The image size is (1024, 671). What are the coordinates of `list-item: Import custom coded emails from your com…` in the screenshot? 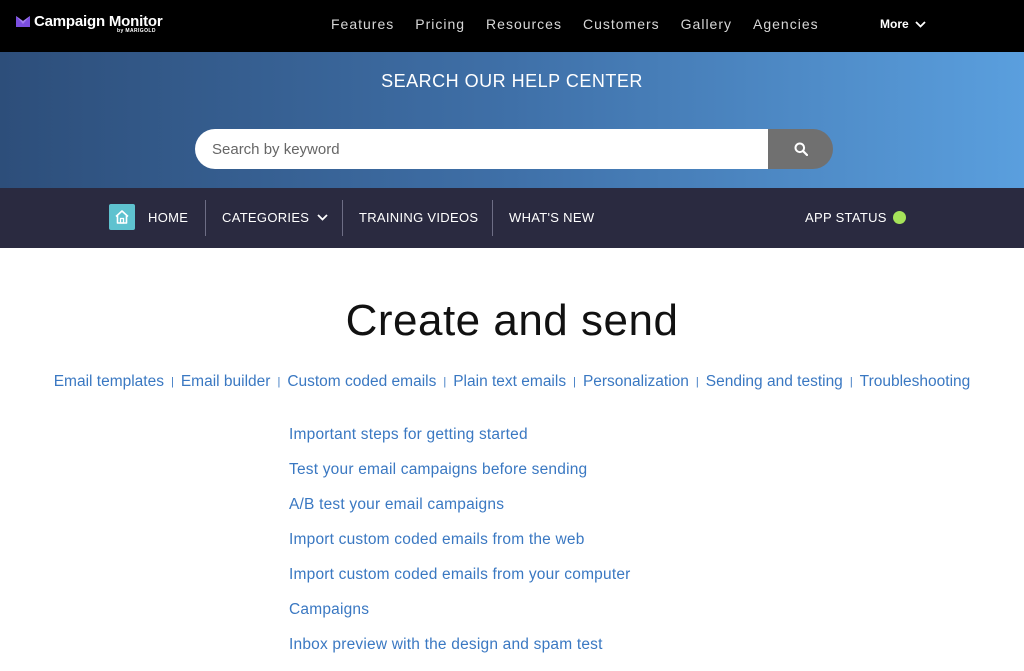 It's located at (460, 583).